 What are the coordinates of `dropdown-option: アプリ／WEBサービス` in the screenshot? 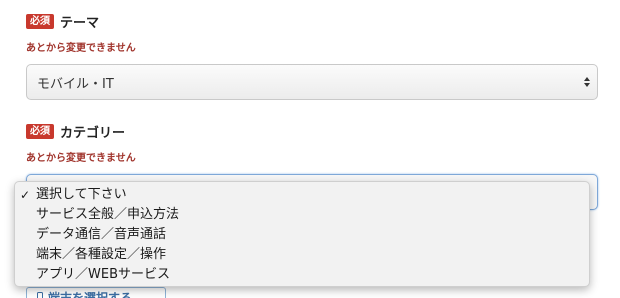 It's located at (302, 275).